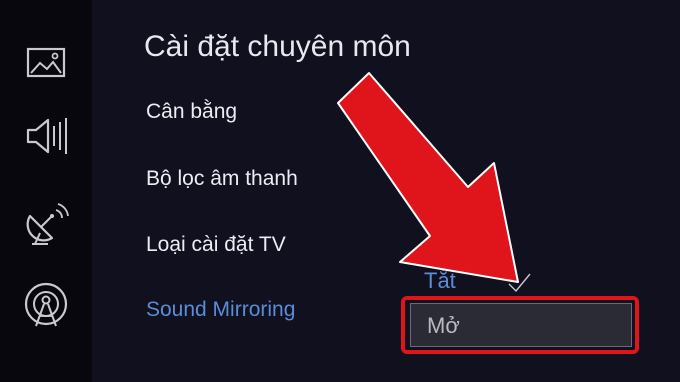 This screenshot has height=382, width=680. I want to click on menu-item-tv-install-type: Loại cài đặt TV, so click(216, 245).